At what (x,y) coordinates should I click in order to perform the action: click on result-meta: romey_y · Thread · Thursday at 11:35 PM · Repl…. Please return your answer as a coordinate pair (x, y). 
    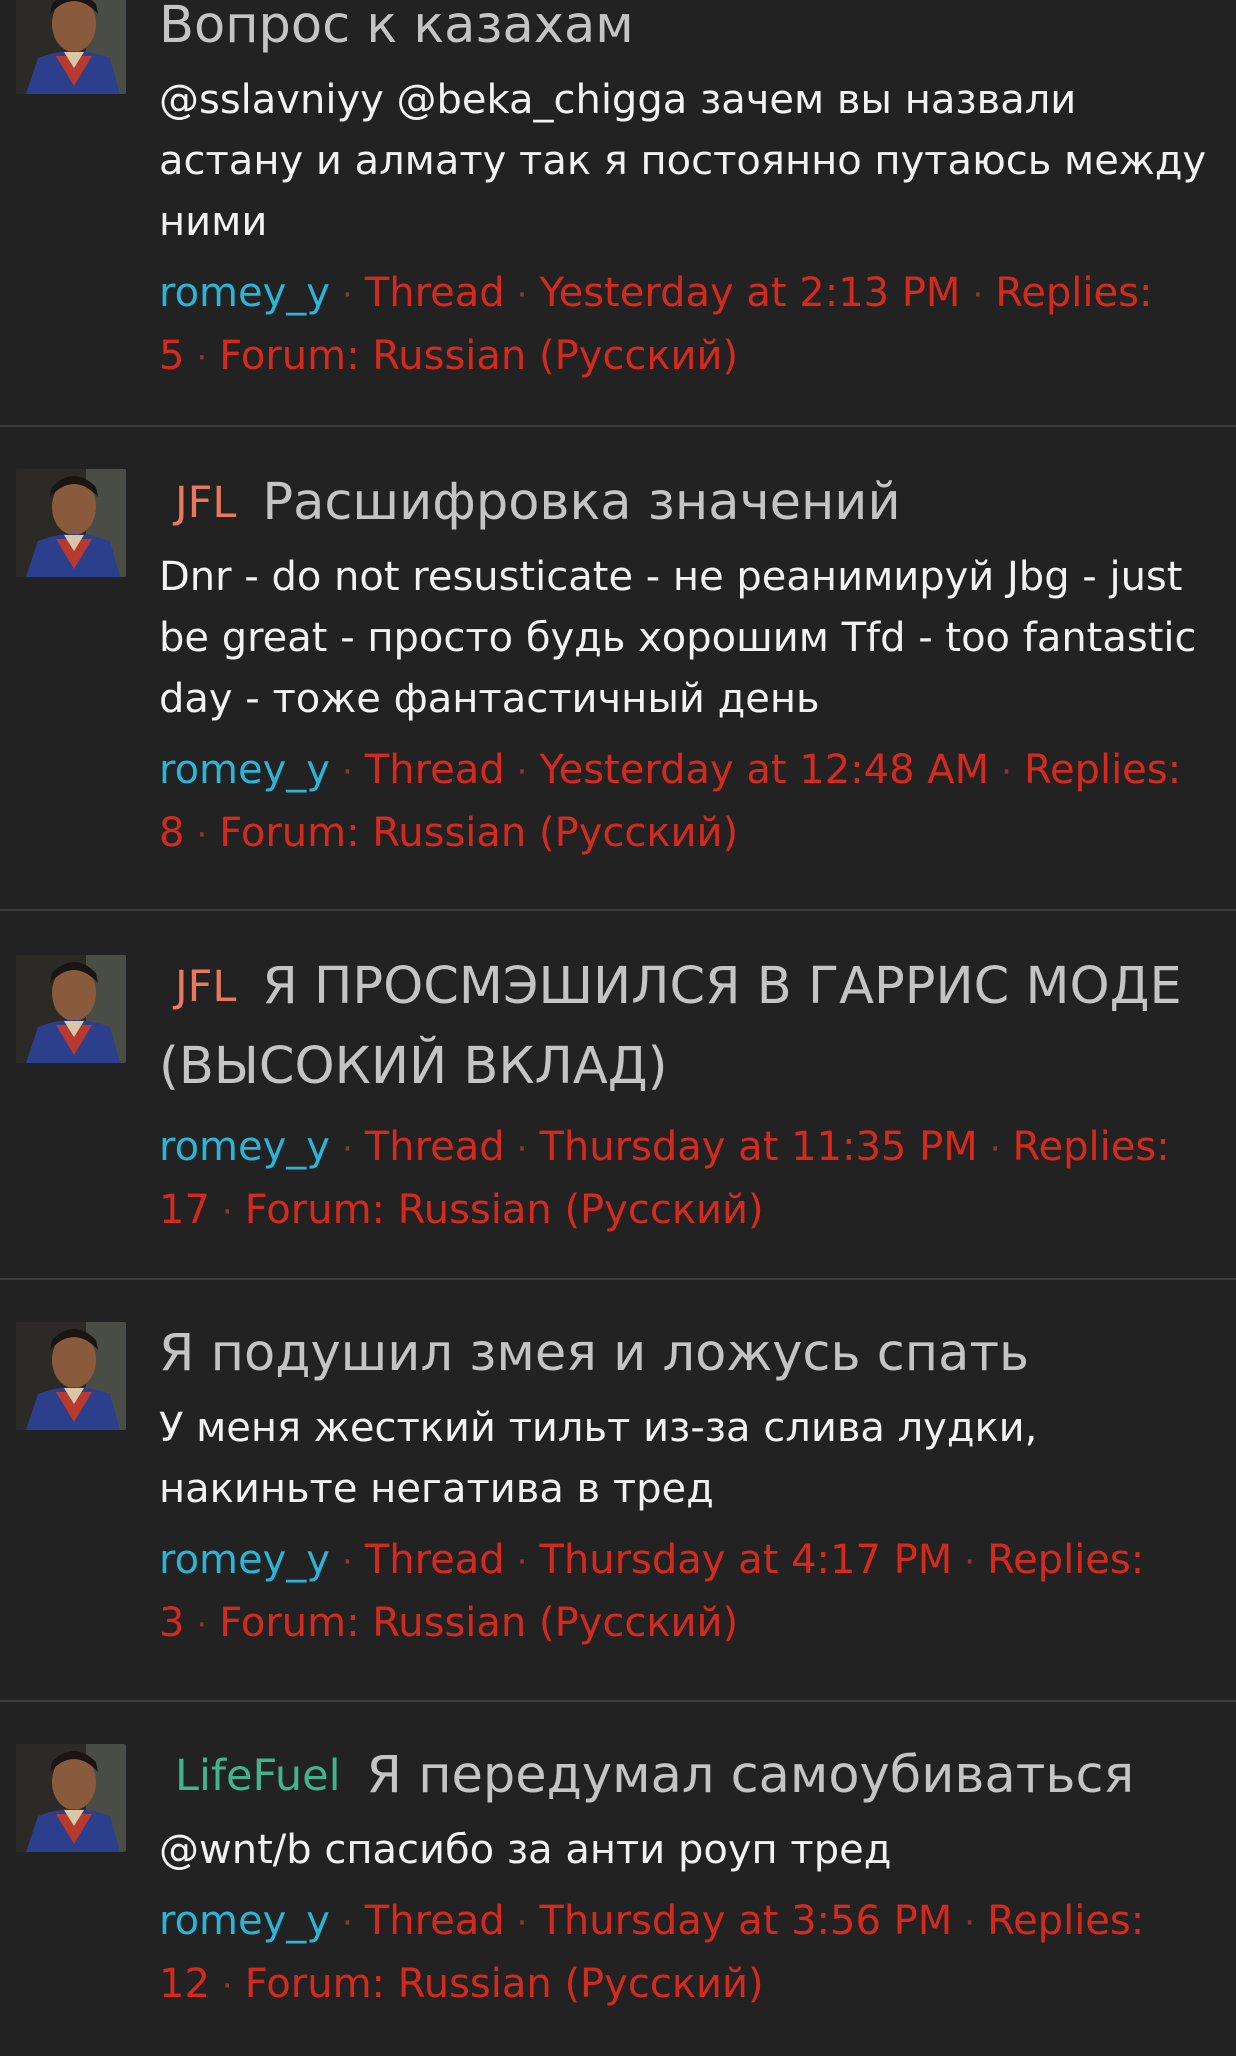
    Looking at the image, I should click on (687, 1180).